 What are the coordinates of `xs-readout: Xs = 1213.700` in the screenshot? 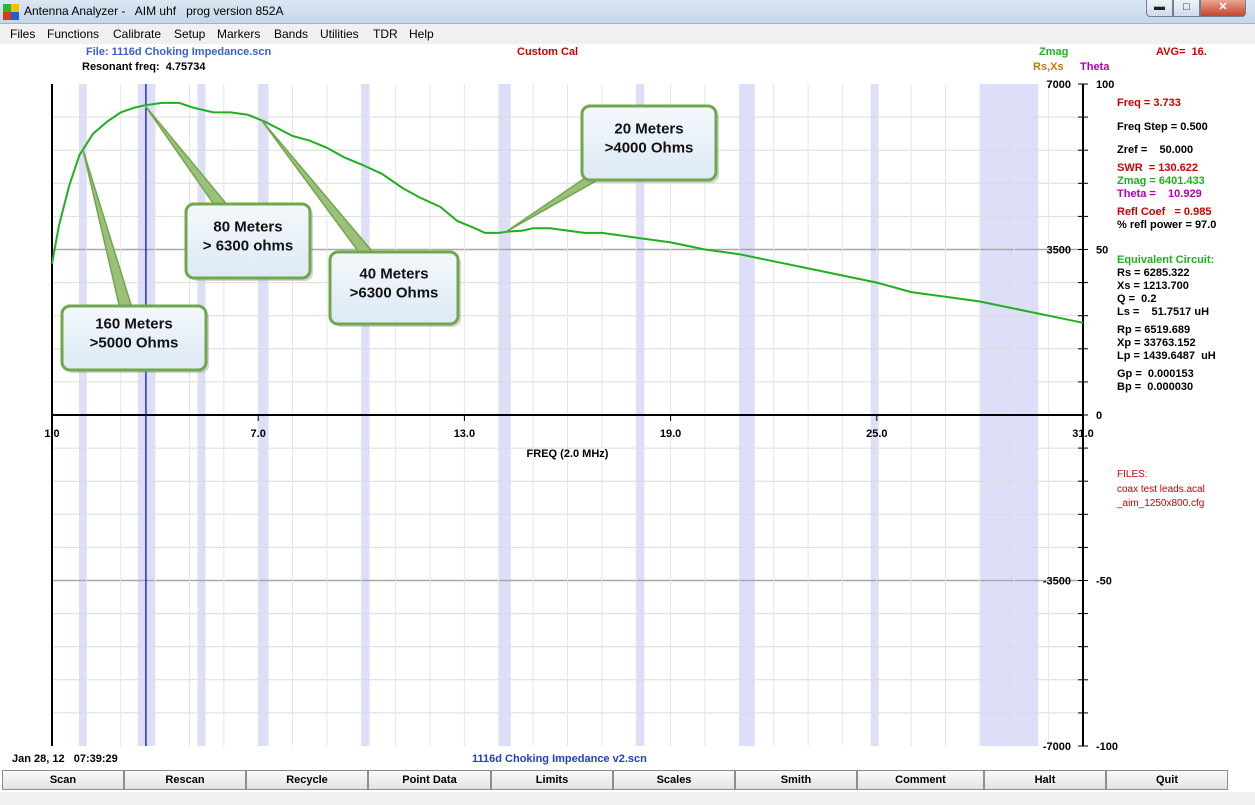 It's located at (1153, 286).